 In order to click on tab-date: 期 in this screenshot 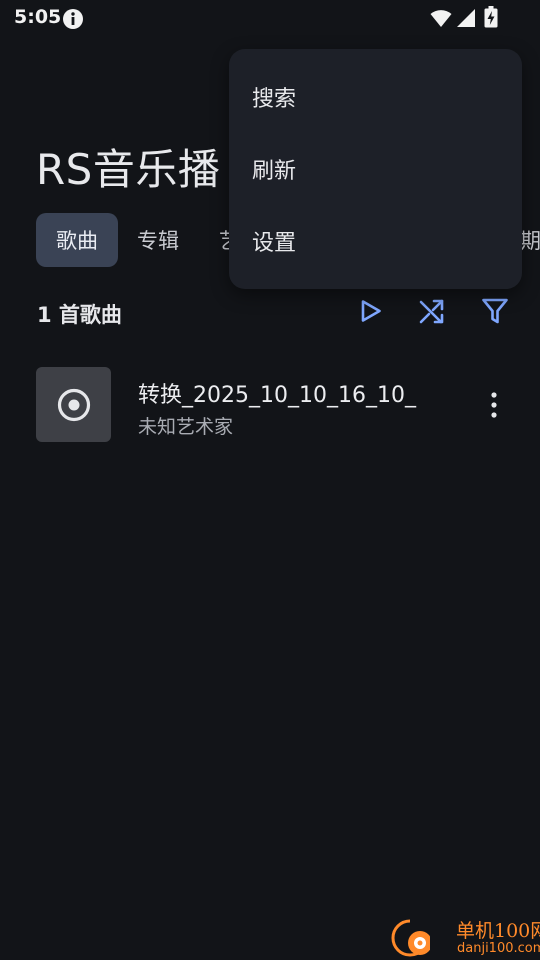, I will do `click(530, 240)`.